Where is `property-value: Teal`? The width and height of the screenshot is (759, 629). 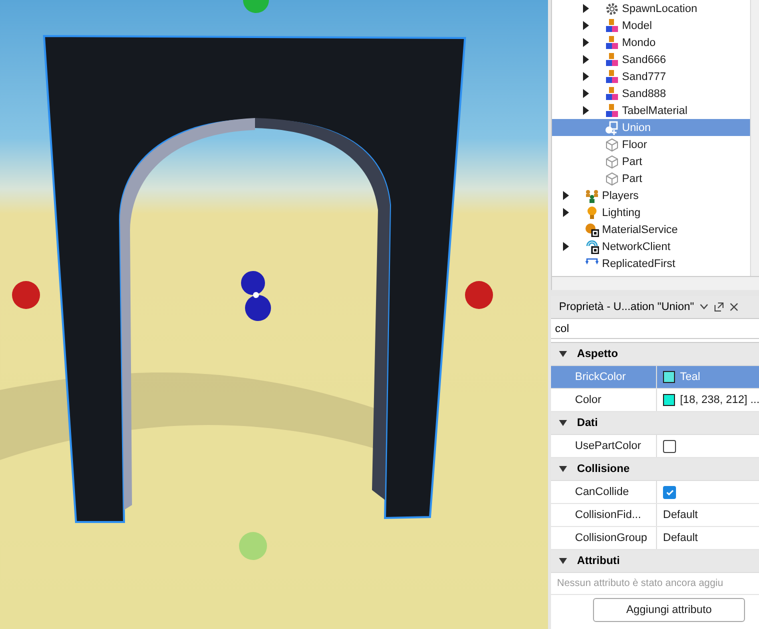 property-value: Teal is located at coordinates (690, 377).